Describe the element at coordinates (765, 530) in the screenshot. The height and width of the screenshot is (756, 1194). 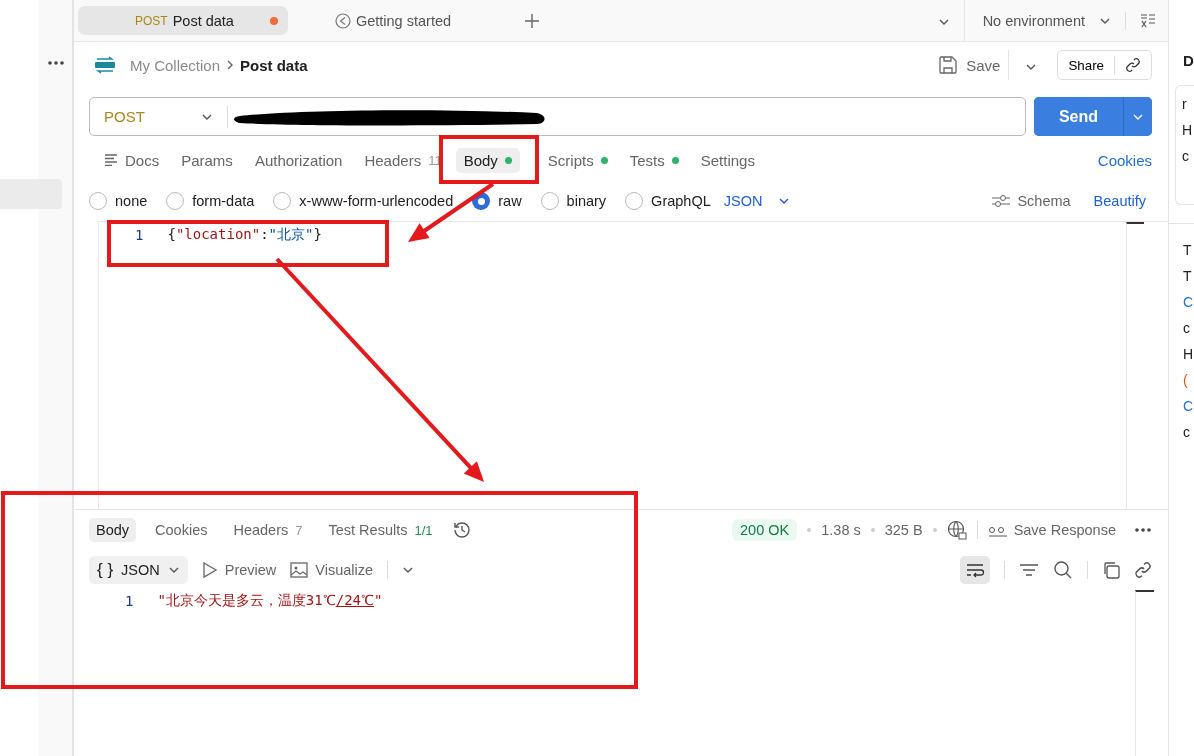
I see `status-badge: 200 OK` at that location.